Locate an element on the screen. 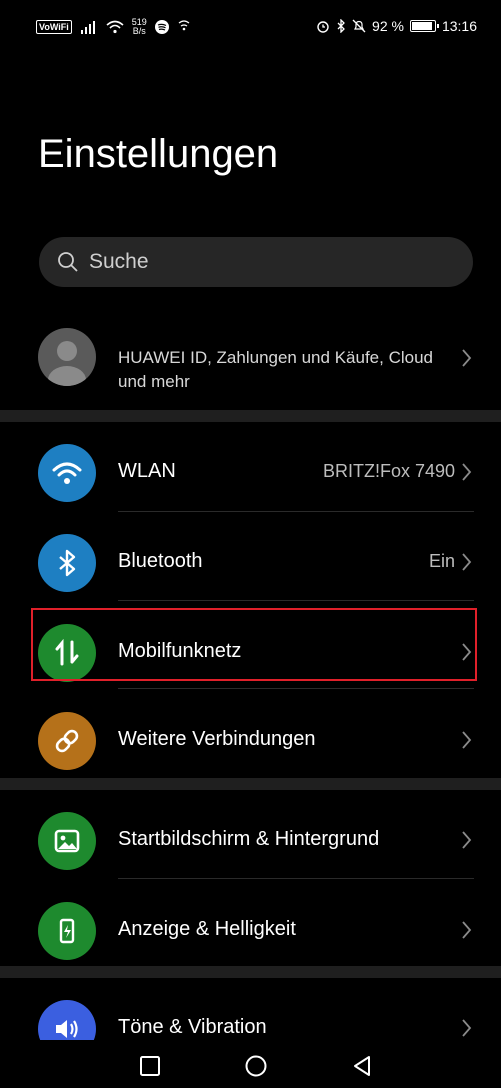 The image size is (501, 1088). battery-percent: 92 % is located at coordinates (388, 26).